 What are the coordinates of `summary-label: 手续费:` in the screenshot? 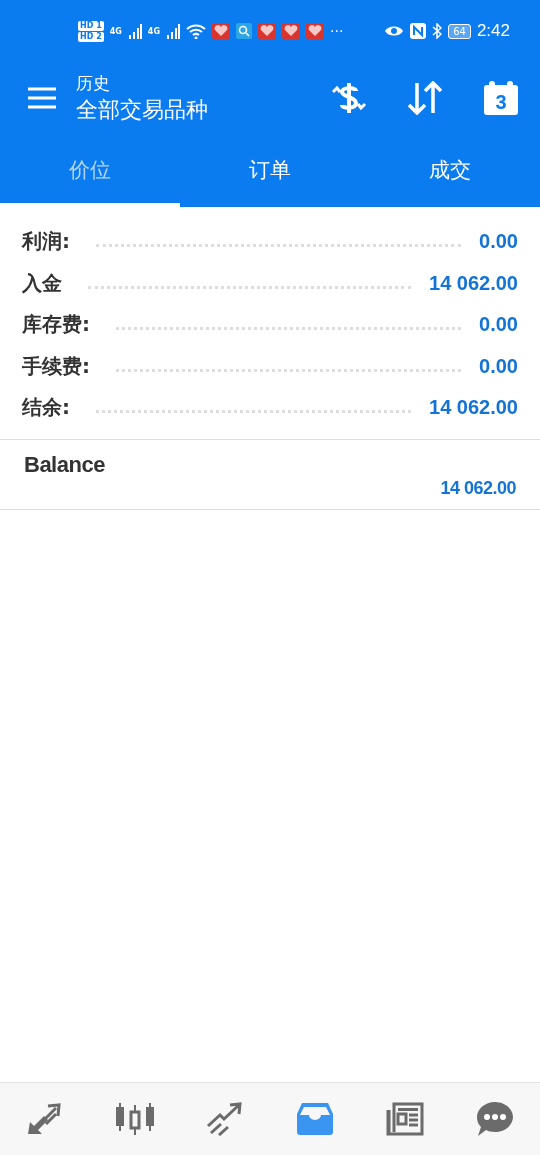 It's located at (56, 366).